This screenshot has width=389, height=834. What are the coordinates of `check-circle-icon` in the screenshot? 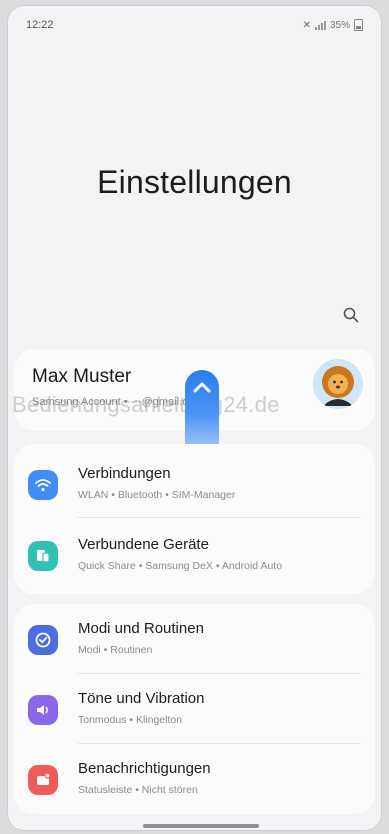 It's located at (43, 640).